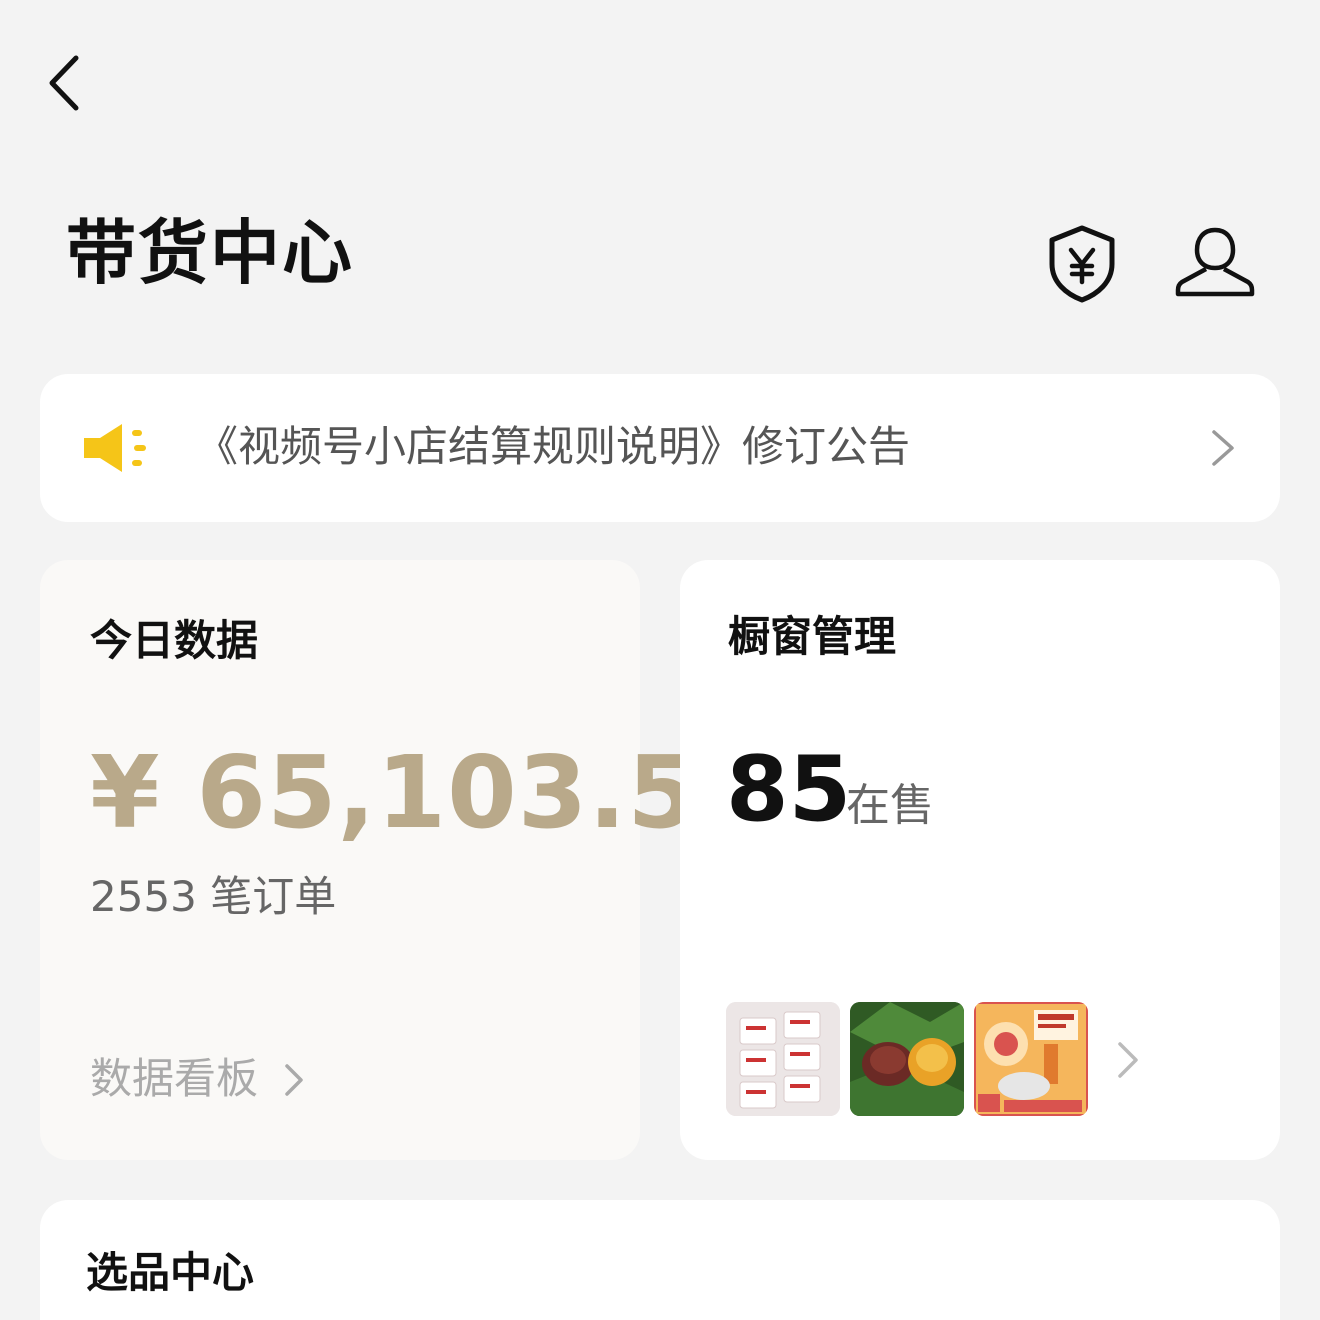  Describe the element at coordinates (812, 636) in the screenshot. I see `showcase-title: 橱窗管理` at that location.